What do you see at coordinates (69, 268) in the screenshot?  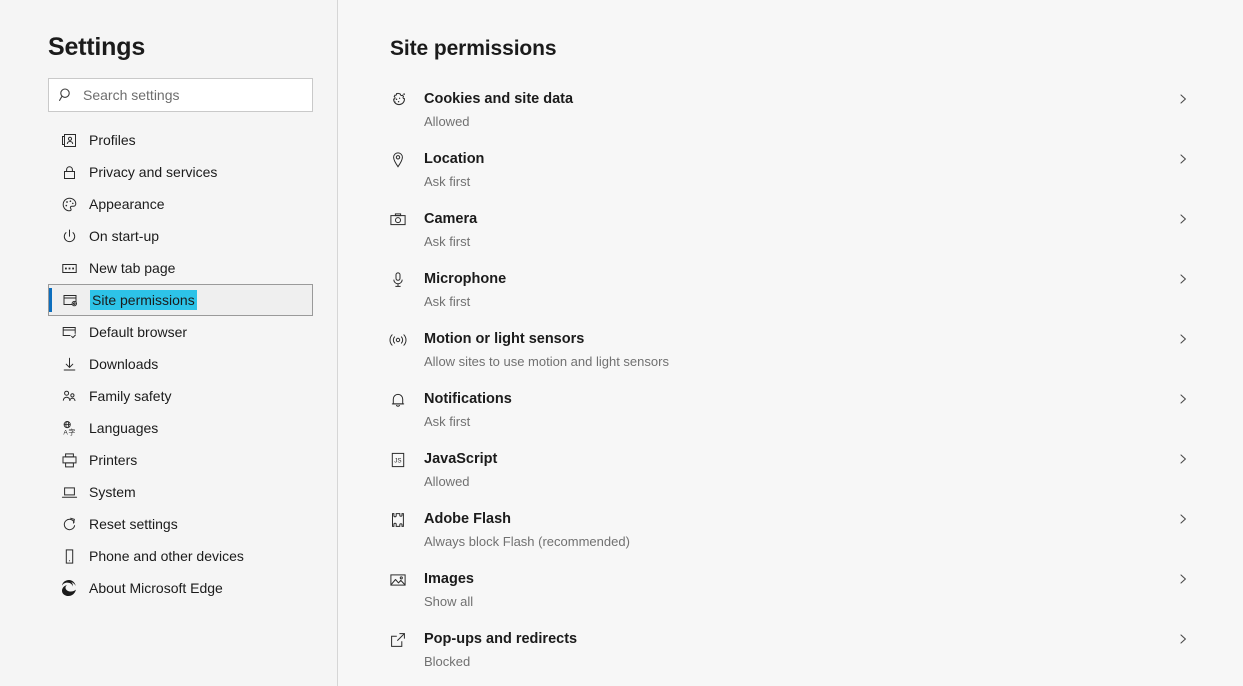 I see `new-tab-page-icon` at bounding box center [69, 268].